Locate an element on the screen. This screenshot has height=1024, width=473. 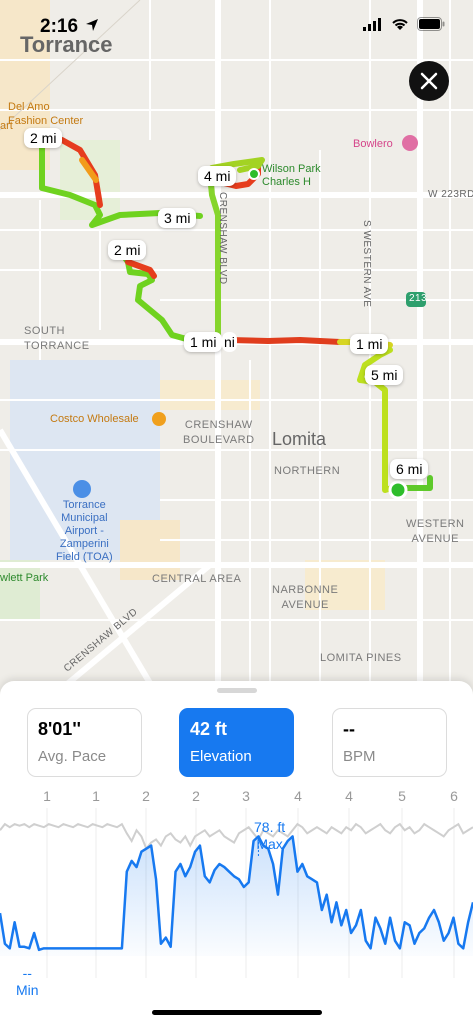
min-label: -- Min is located at coordinates (27, 982).